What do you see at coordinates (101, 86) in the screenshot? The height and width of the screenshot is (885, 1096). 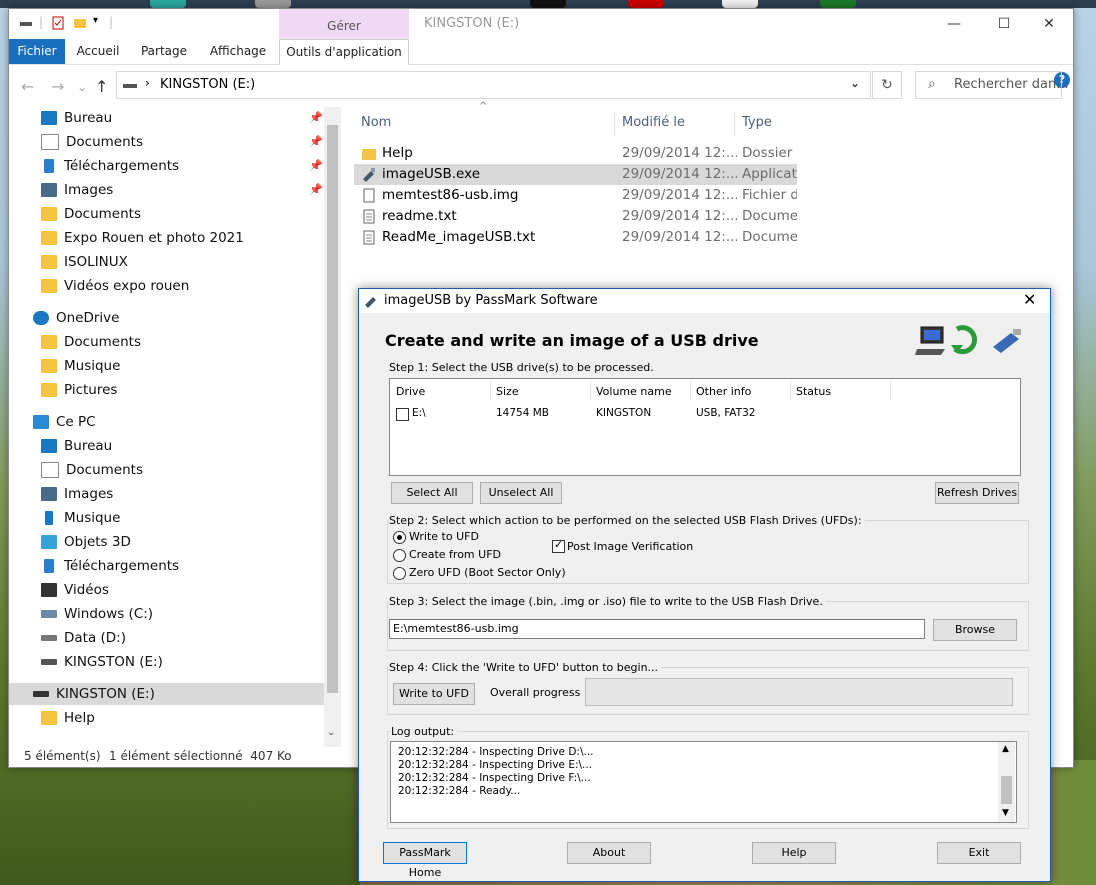 I see `up-arrow-icon: ↑` at bounding box center [101, 86].